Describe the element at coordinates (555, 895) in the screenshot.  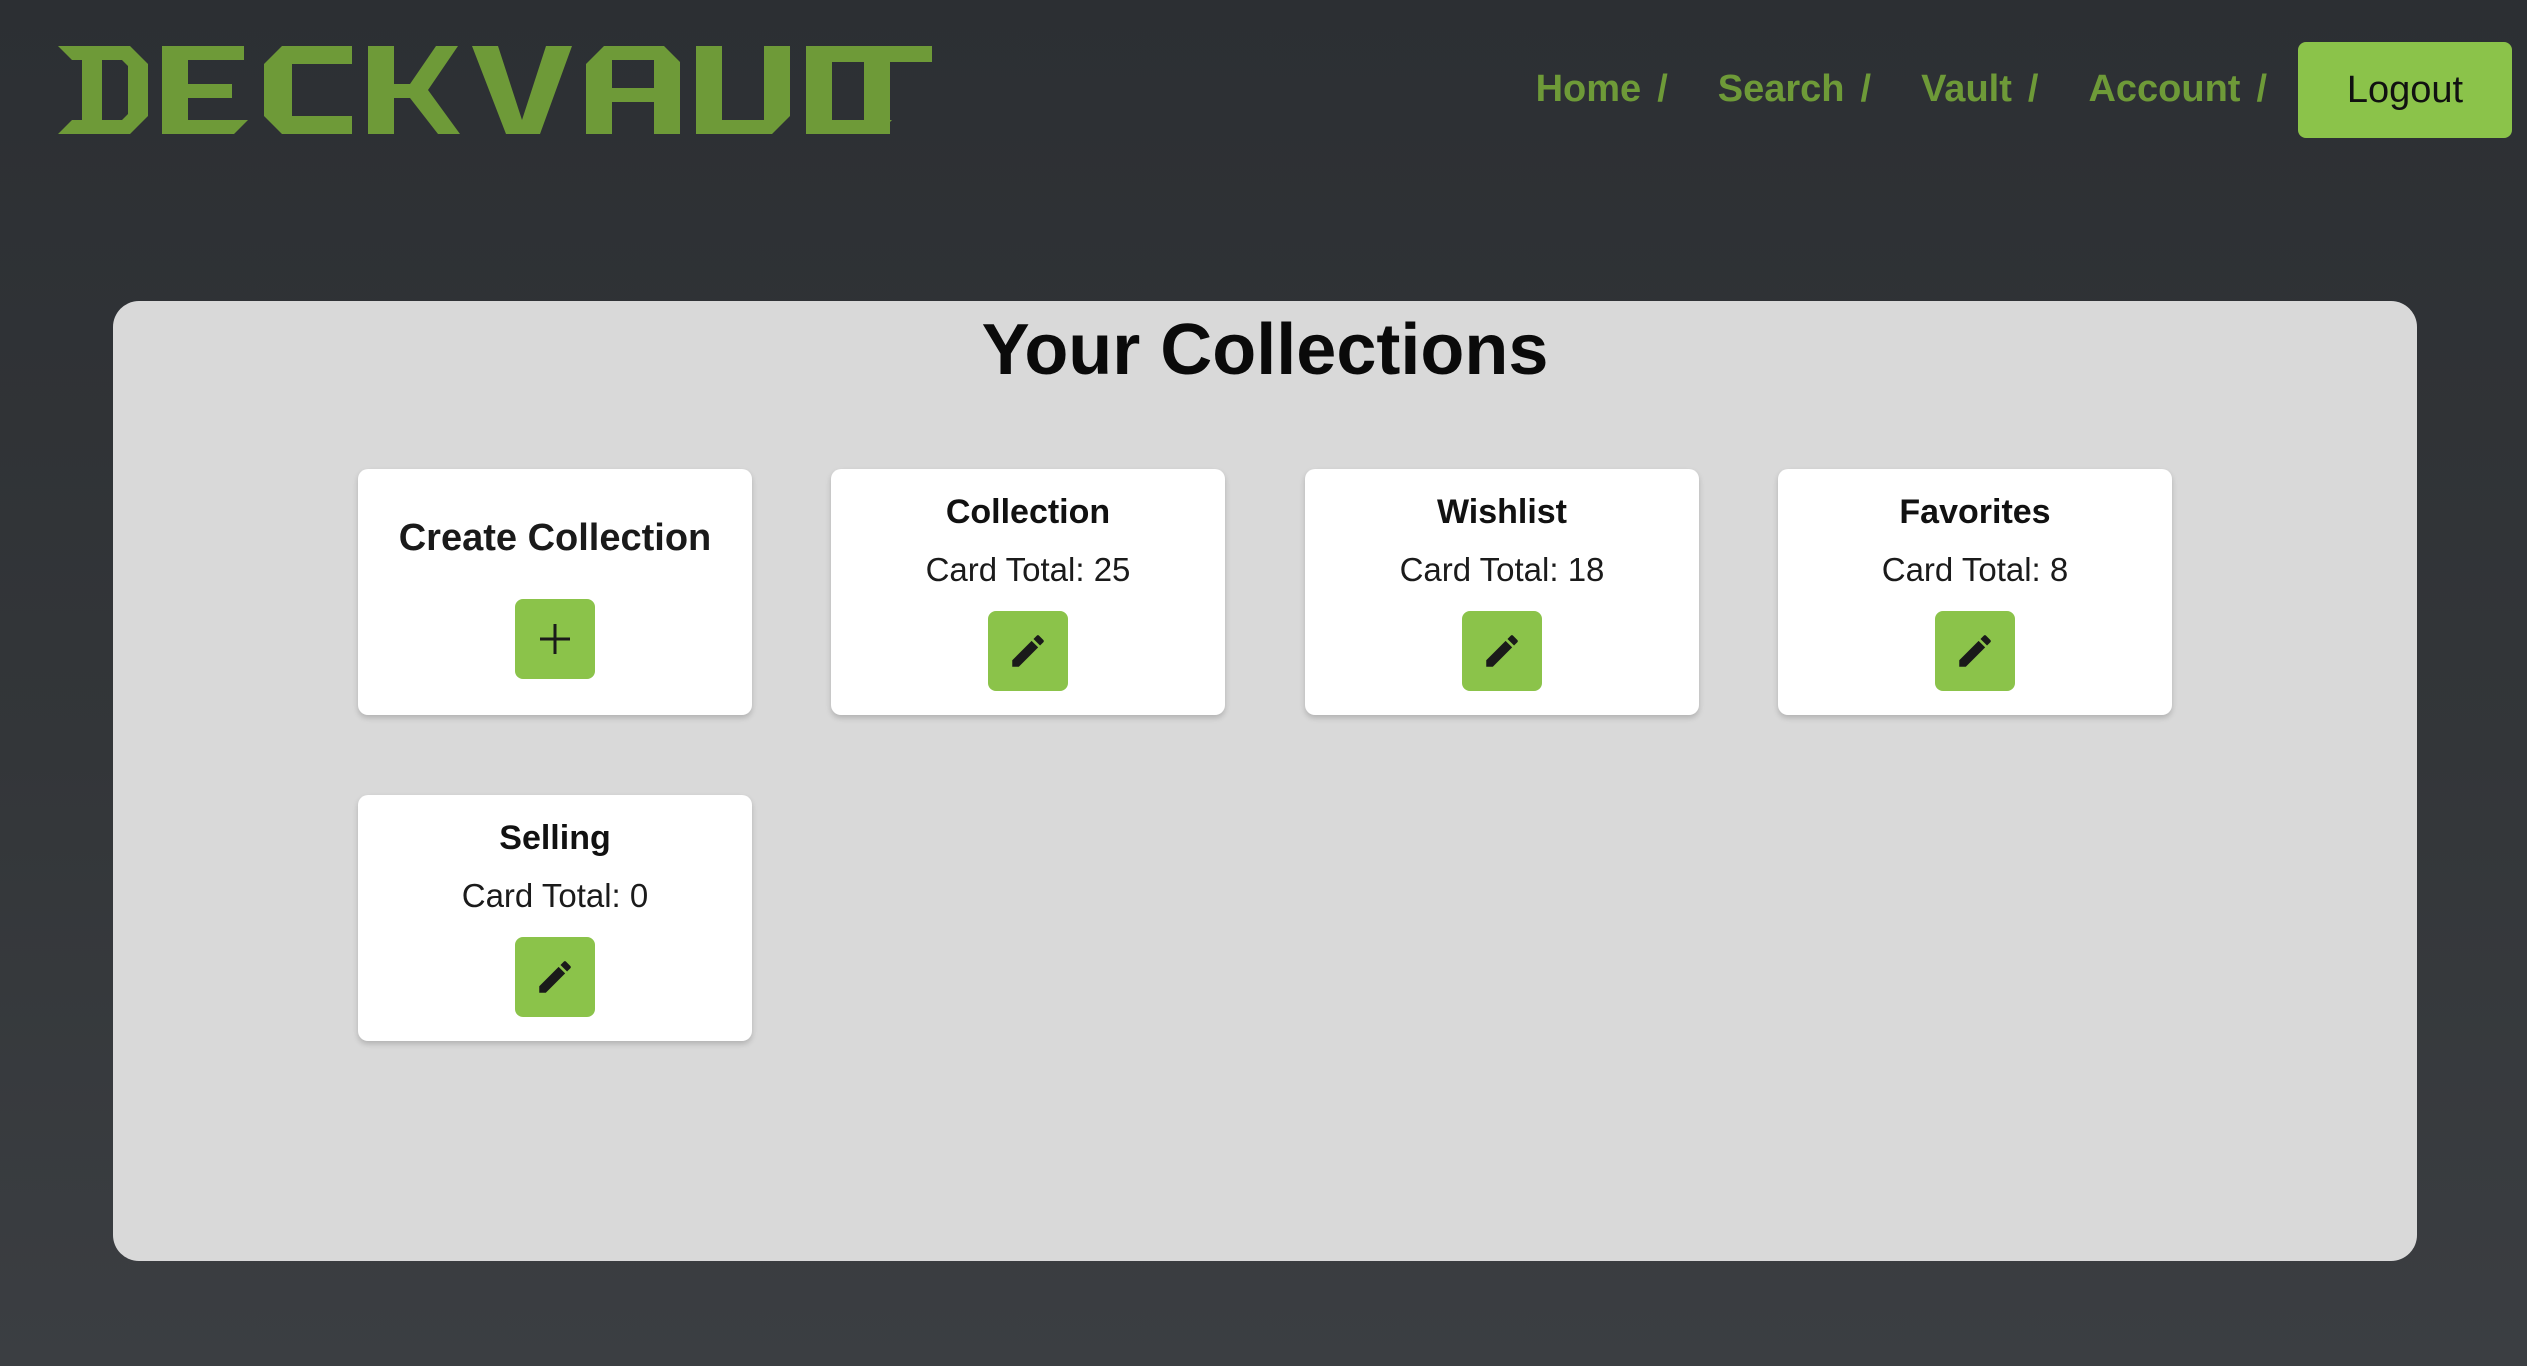
I see `card-total: Card Total: 0` at that location.